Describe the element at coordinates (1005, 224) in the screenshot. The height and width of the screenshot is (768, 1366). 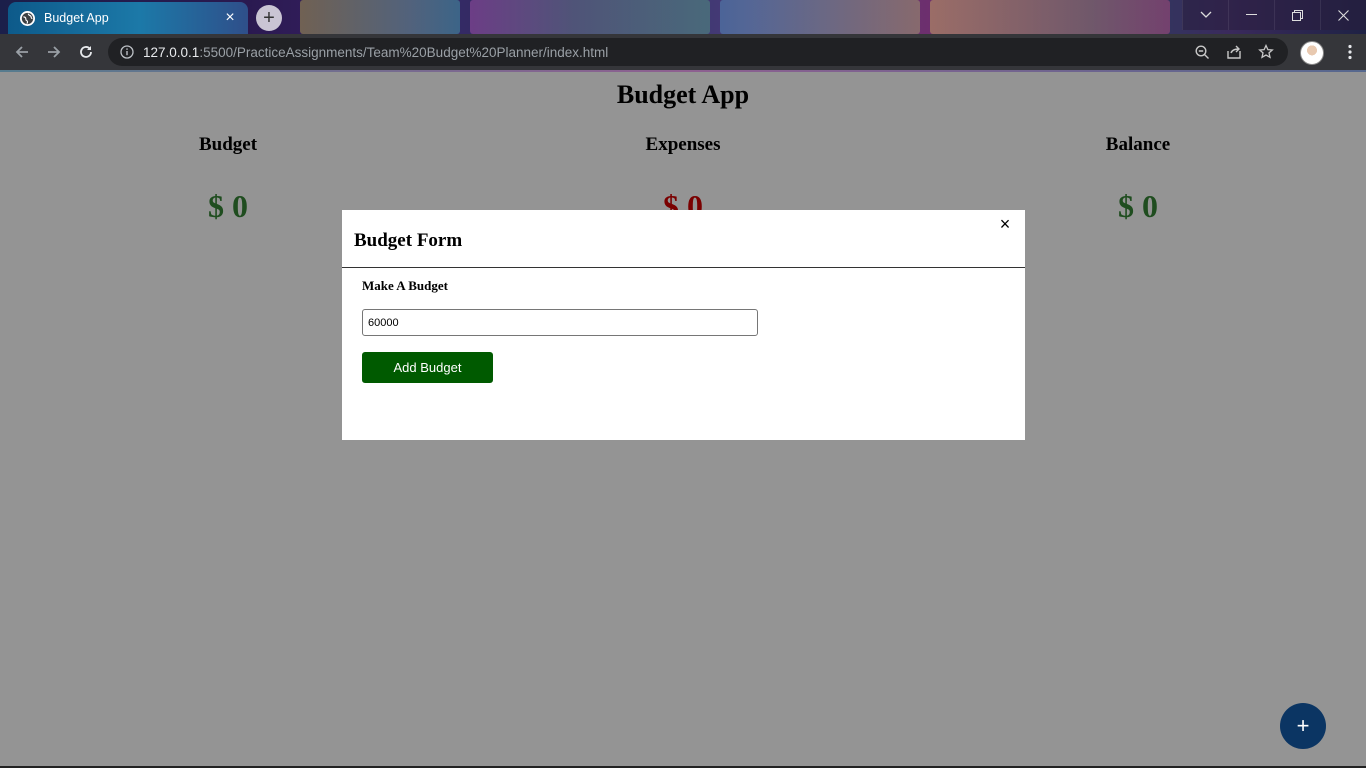
I see `close-icon: ×` at that location.